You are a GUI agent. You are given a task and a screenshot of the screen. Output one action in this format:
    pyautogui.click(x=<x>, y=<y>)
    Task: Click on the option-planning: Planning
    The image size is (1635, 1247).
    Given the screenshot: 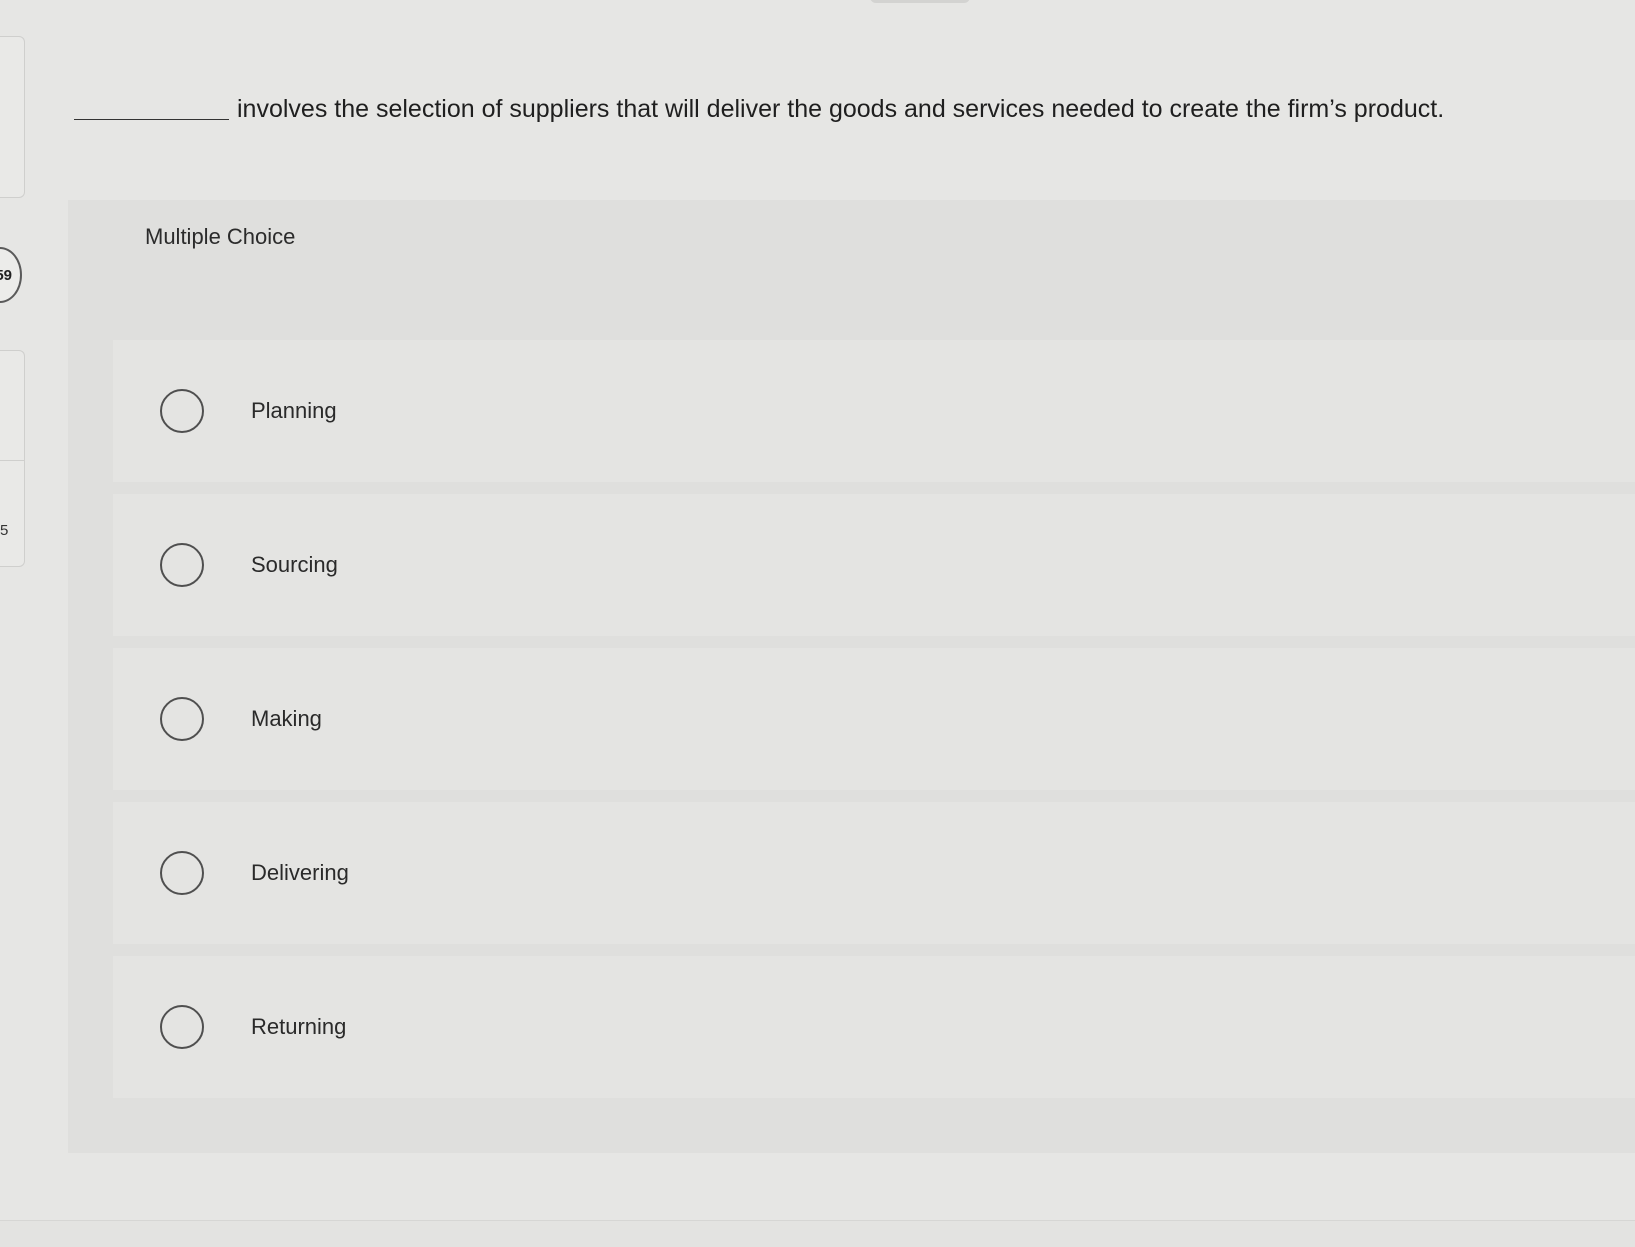 What is the action you would take?
    pyautogui.click(x=874, y=411)
    